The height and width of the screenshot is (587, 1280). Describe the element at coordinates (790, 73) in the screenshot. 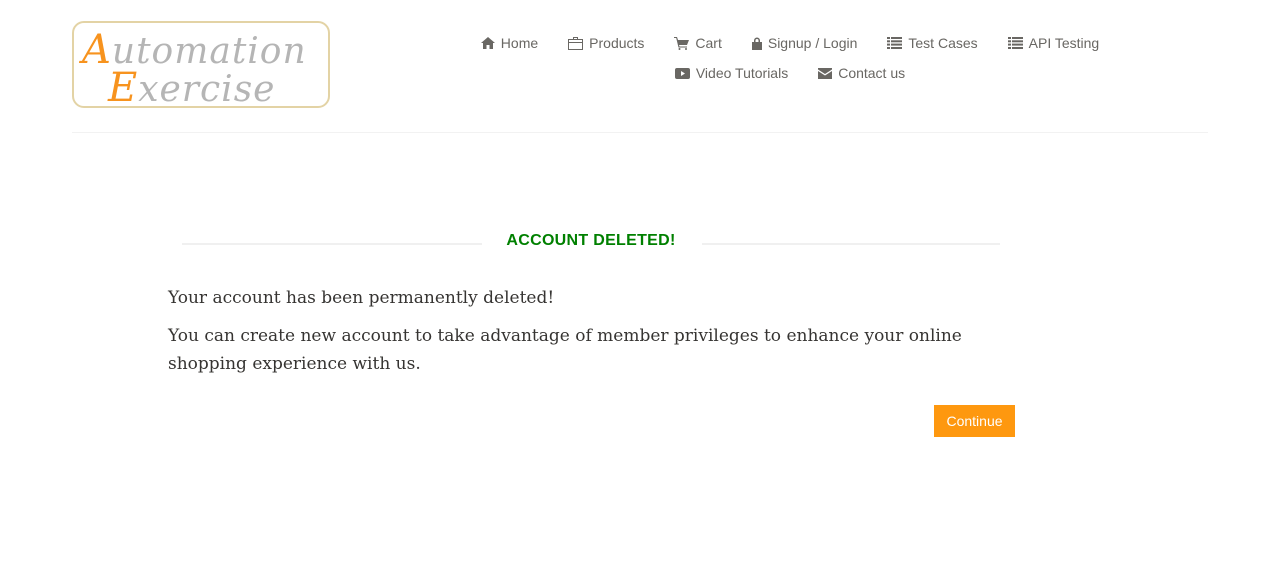

I see `nav-row-2: Video Tutorials Contact us` at that location.